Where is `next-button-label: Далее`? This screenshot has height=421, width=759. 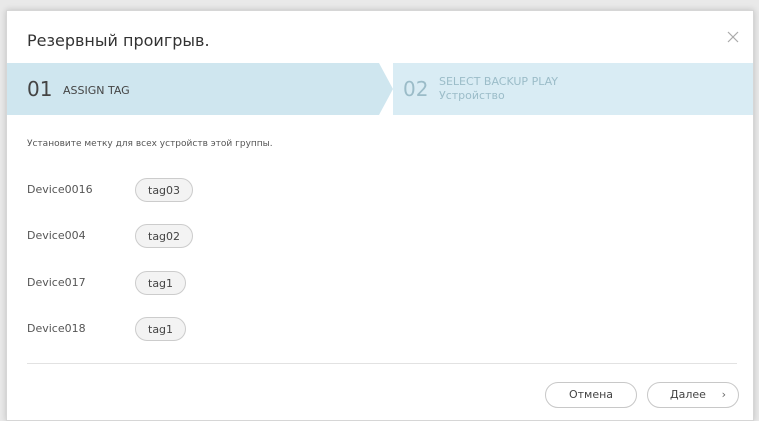 next-button-label: Далее is located at coordinates (688, 394).